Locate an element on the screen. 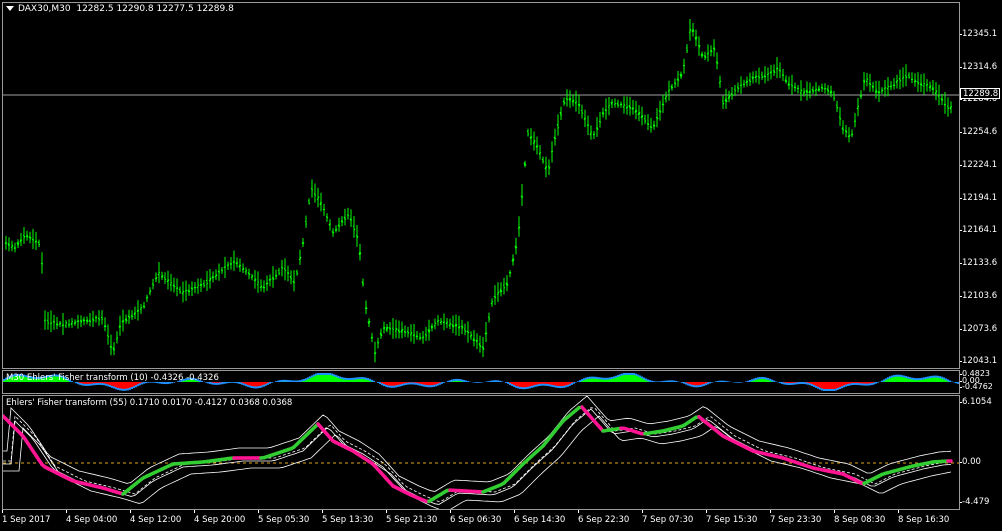 The image size is (1002, 531). time-label: 7 Sep 23:30 is located at coordinates (796, 517).